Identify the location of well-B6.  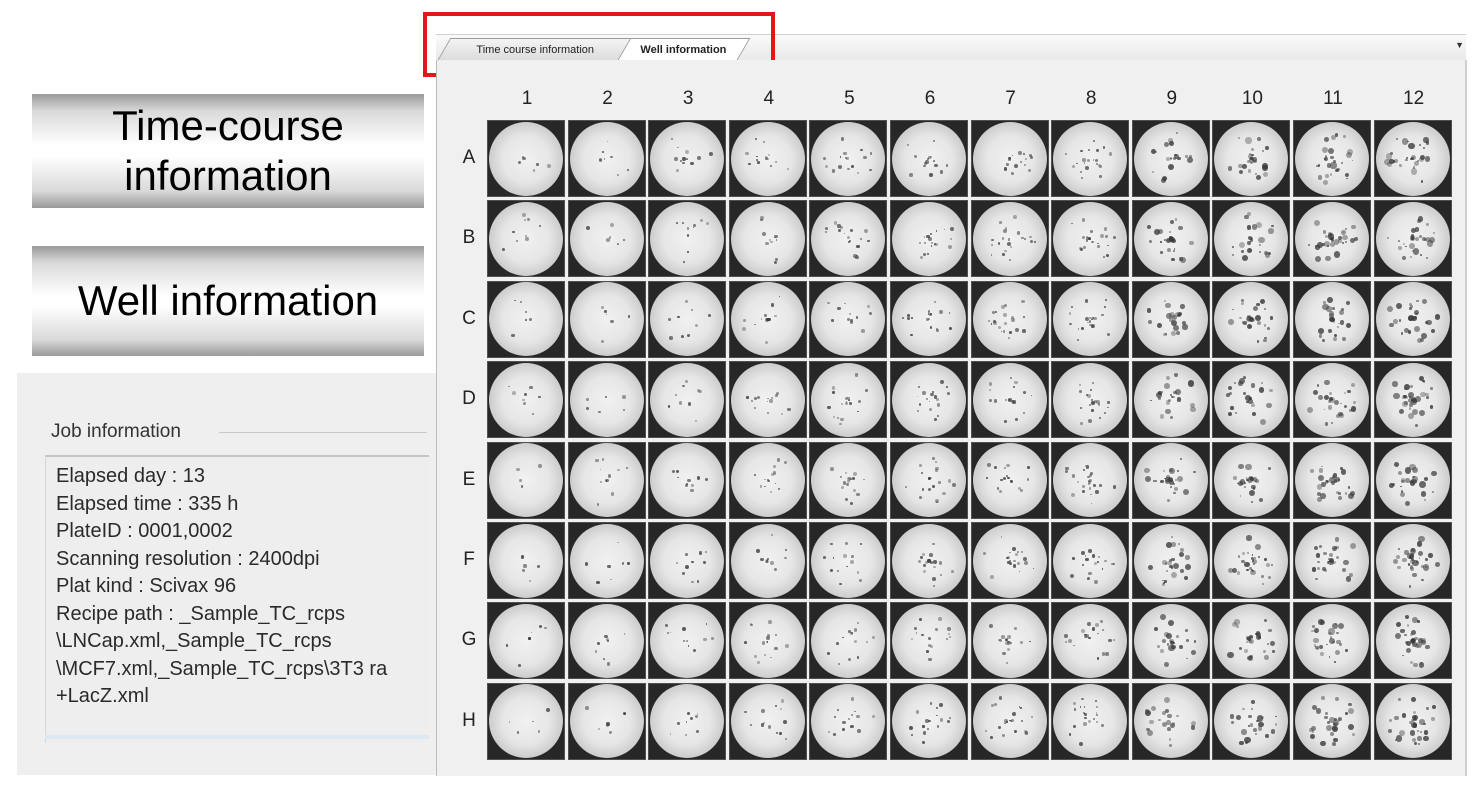
(929, 239).